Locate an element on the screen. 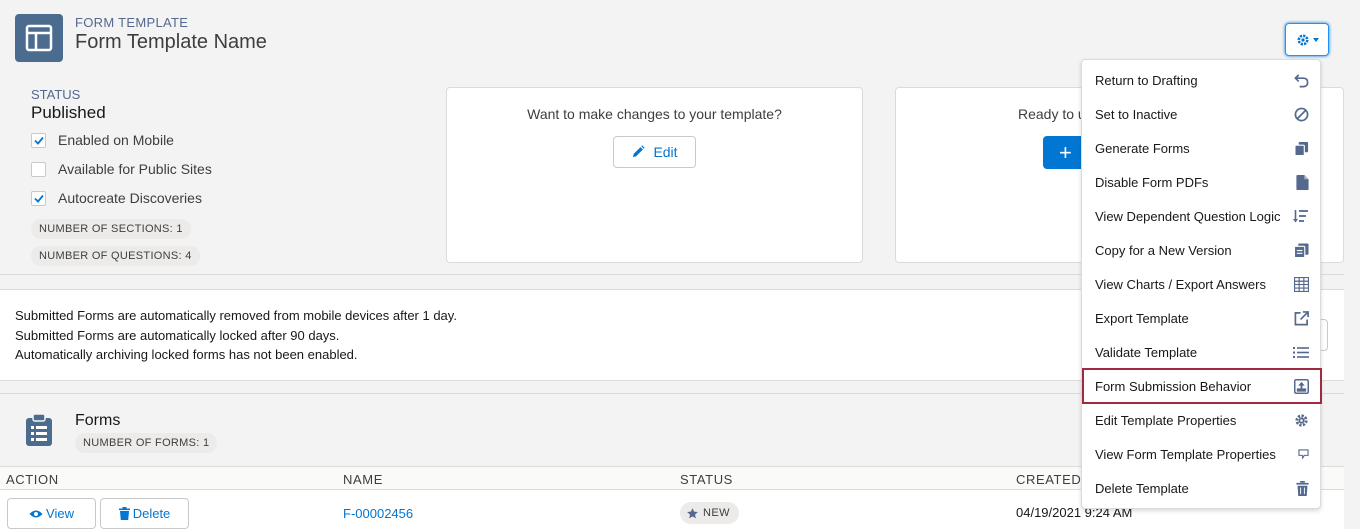  edit-prompt: Want to make changes to your template? is located at coordinates (654, 114).